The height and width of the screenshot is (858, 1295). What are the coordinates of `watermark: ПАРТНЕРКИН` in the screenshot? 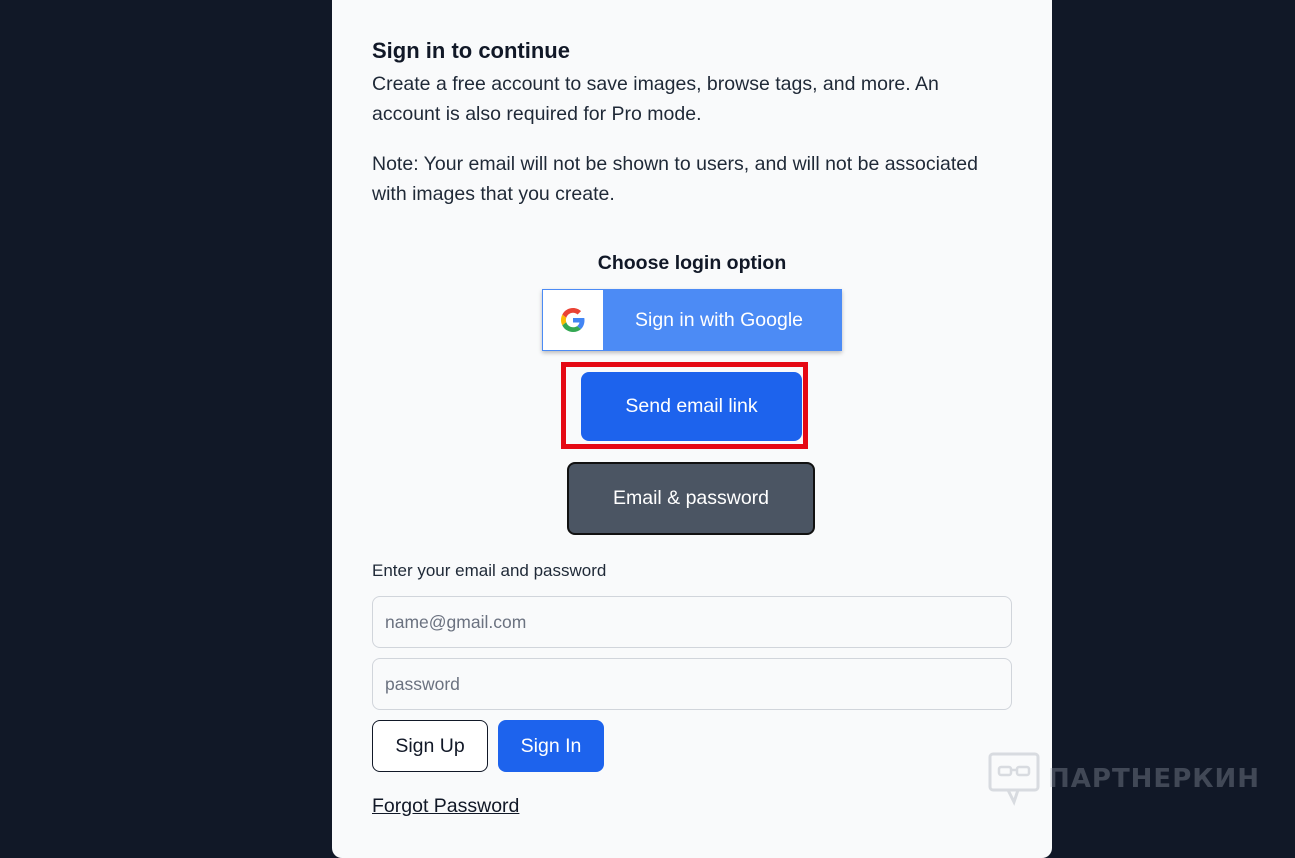 It's located at (1124, 779).